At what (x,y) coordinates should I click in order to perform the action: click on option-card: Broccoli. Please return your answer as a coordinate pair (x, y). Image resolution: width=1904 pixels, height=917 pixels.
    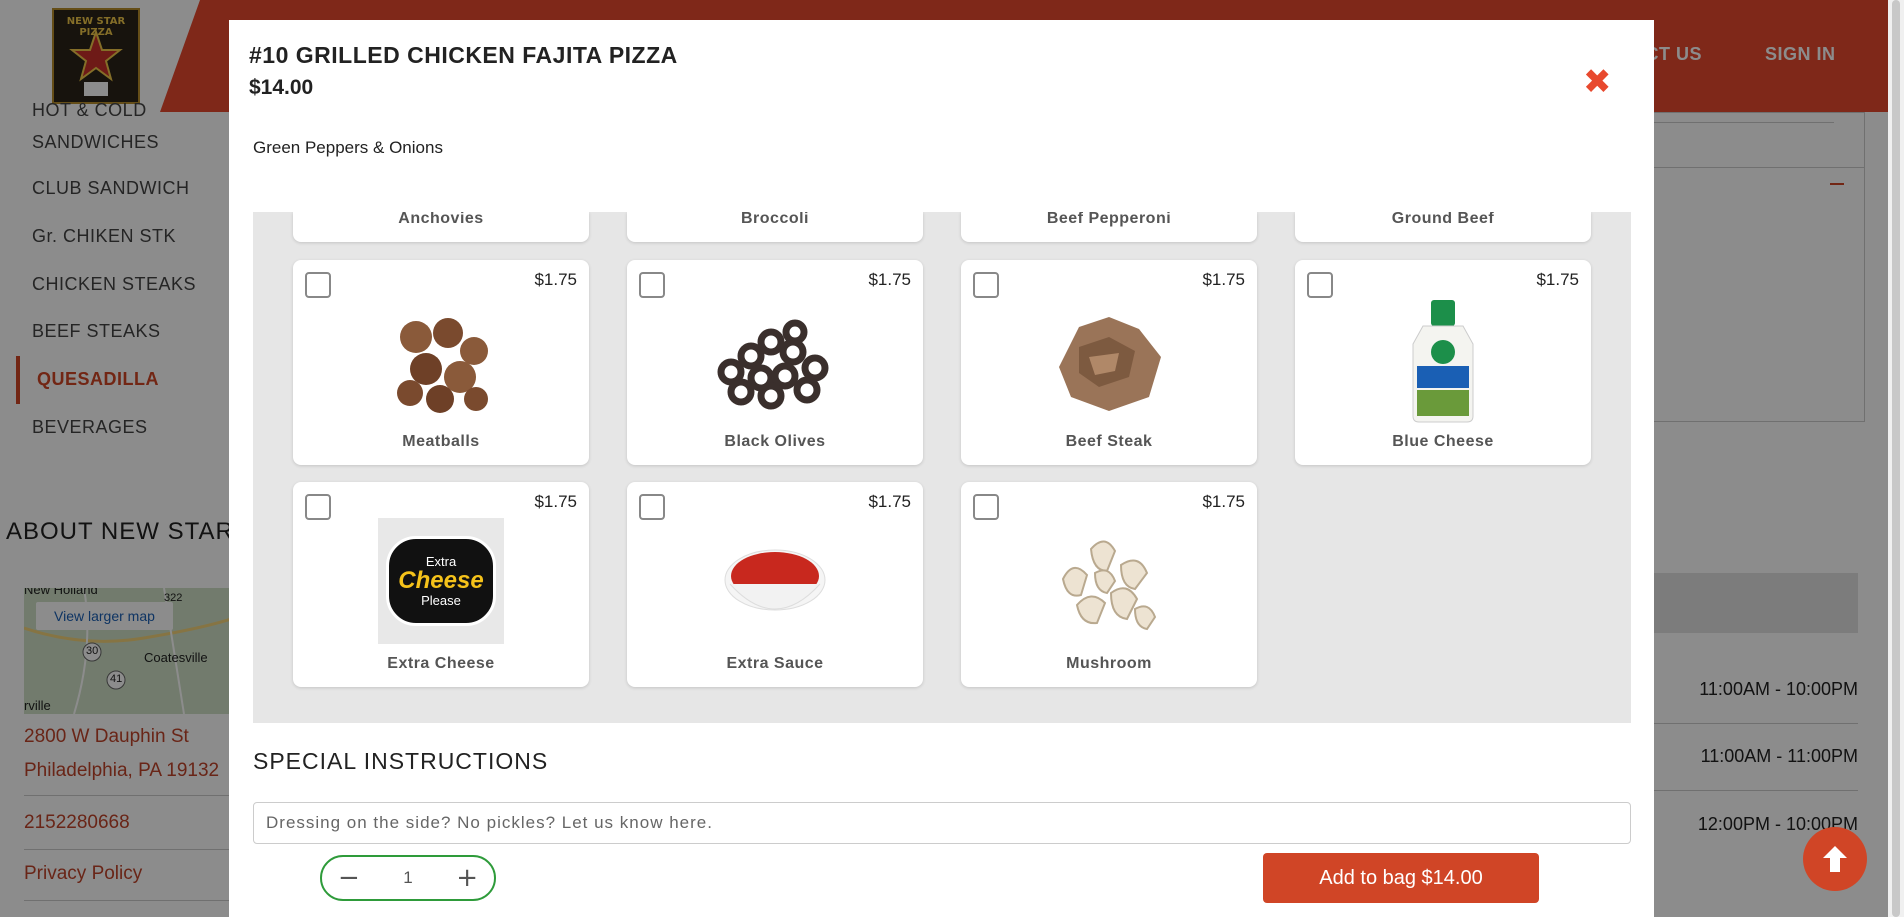
    Looking at the image, I should click on (775, 227).